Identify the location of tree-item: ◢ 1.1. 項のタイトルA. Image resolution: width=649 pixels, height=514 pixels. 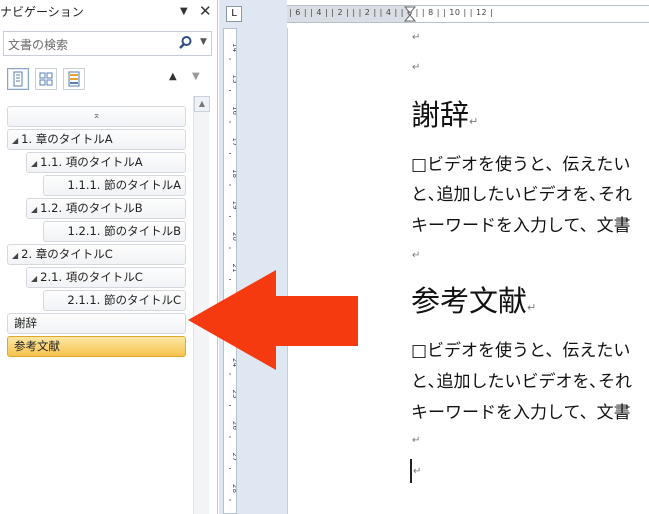
(106, 162).